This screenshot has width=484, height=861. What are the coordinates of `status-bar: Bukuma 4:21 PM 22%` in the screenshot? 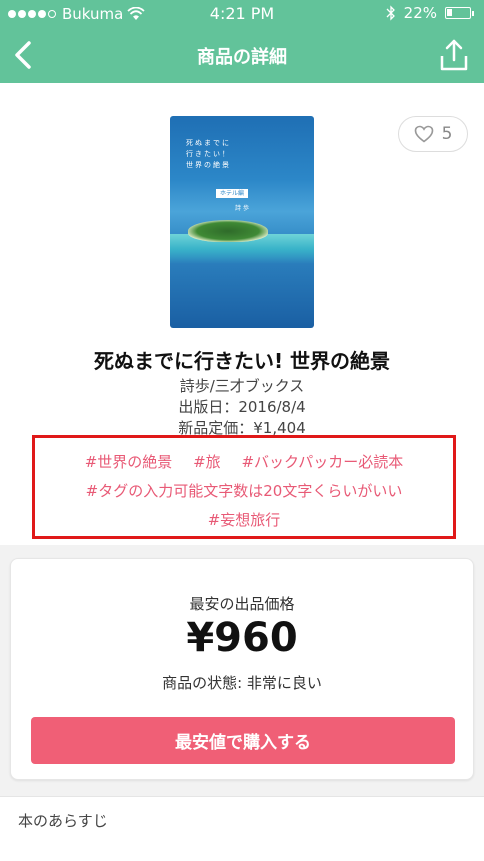 It's located at (242, 14).